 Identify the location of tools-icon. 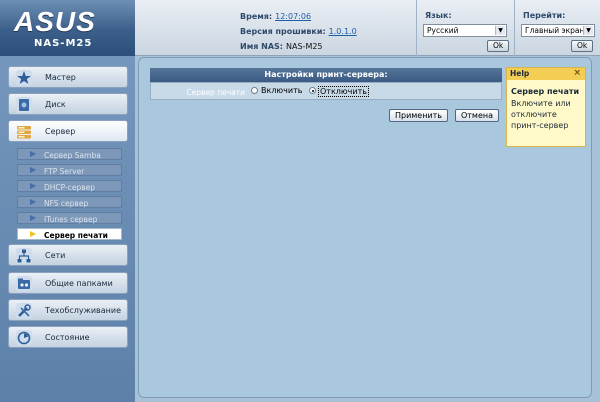
(24, 311).